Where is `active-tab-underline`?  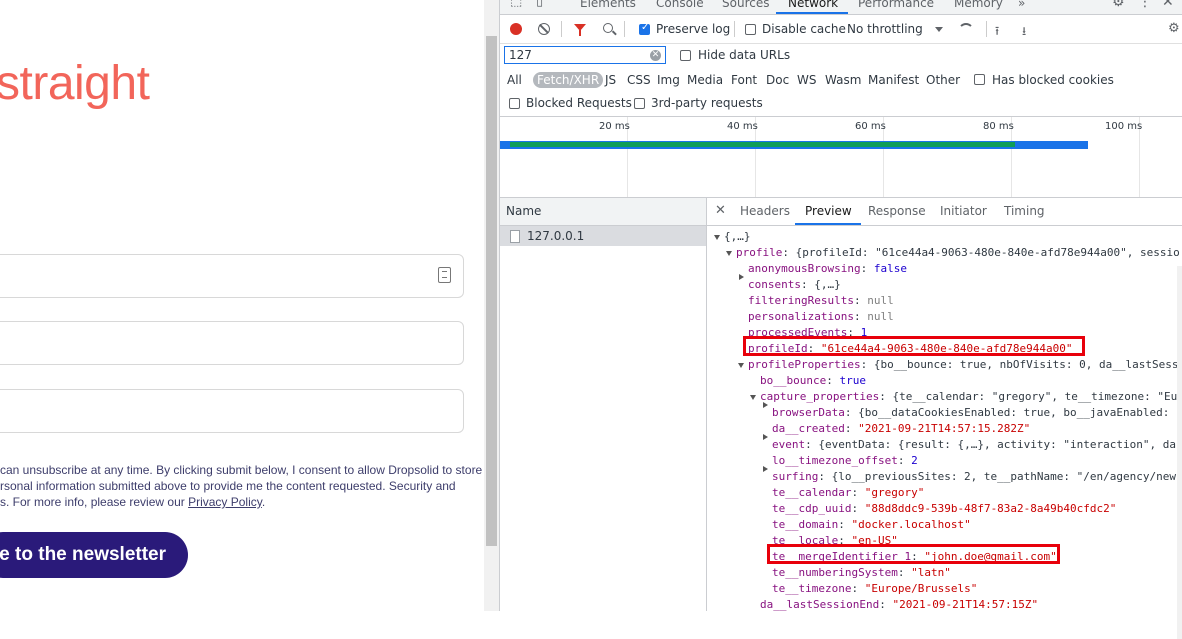 active-tab-underline is located at coordinates (812, 13).